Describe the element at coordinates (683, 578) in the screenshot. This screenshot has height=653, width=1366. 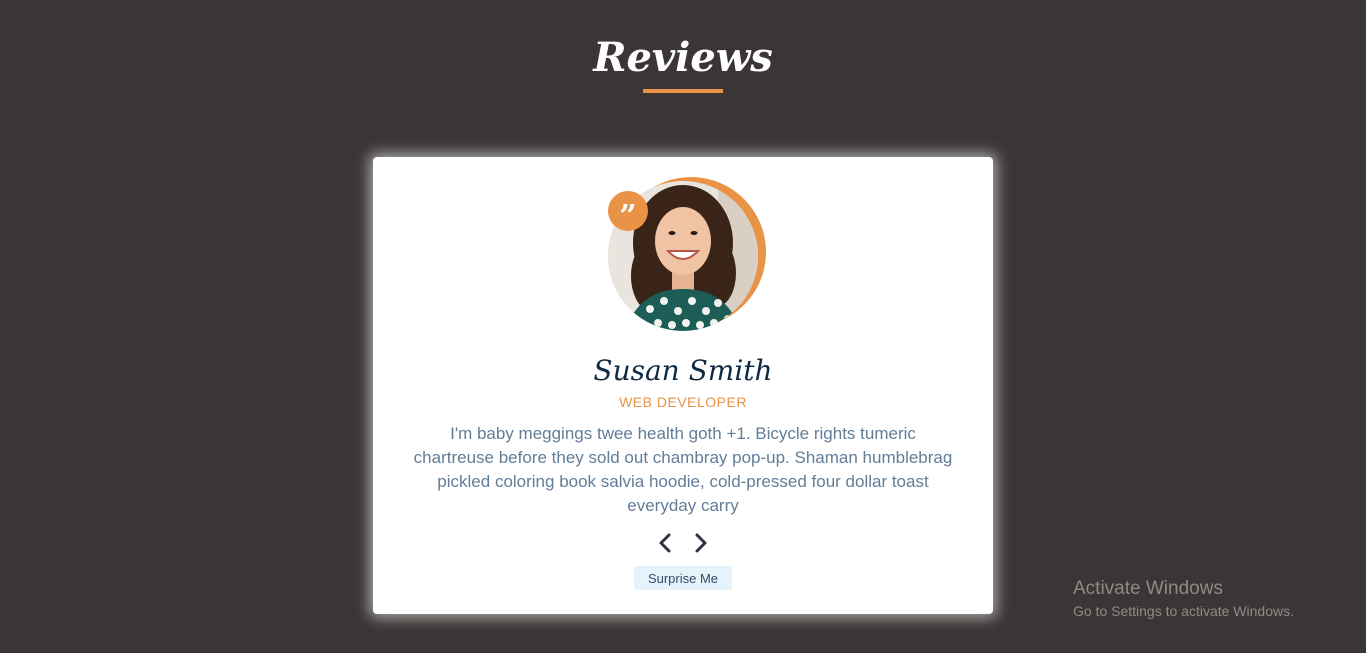
I see `surprise-me-button: Surprise Me` at that location.